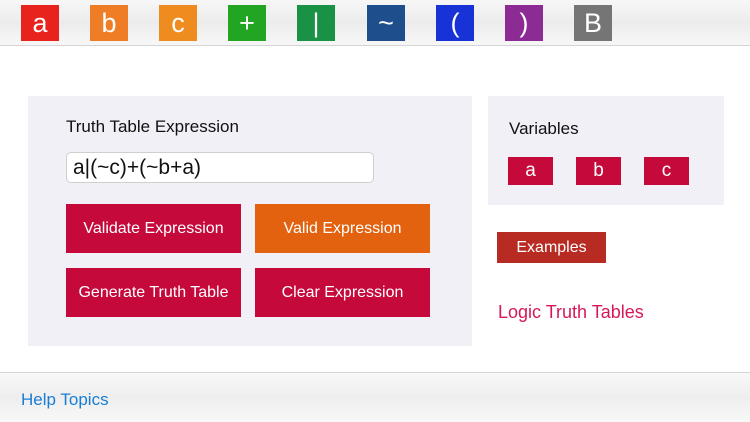 The width and height of the screenshot is (750, 422). Describe the element at coordinates (530, 171) in the screenshot. I see `variable-a-button: a` at that location.